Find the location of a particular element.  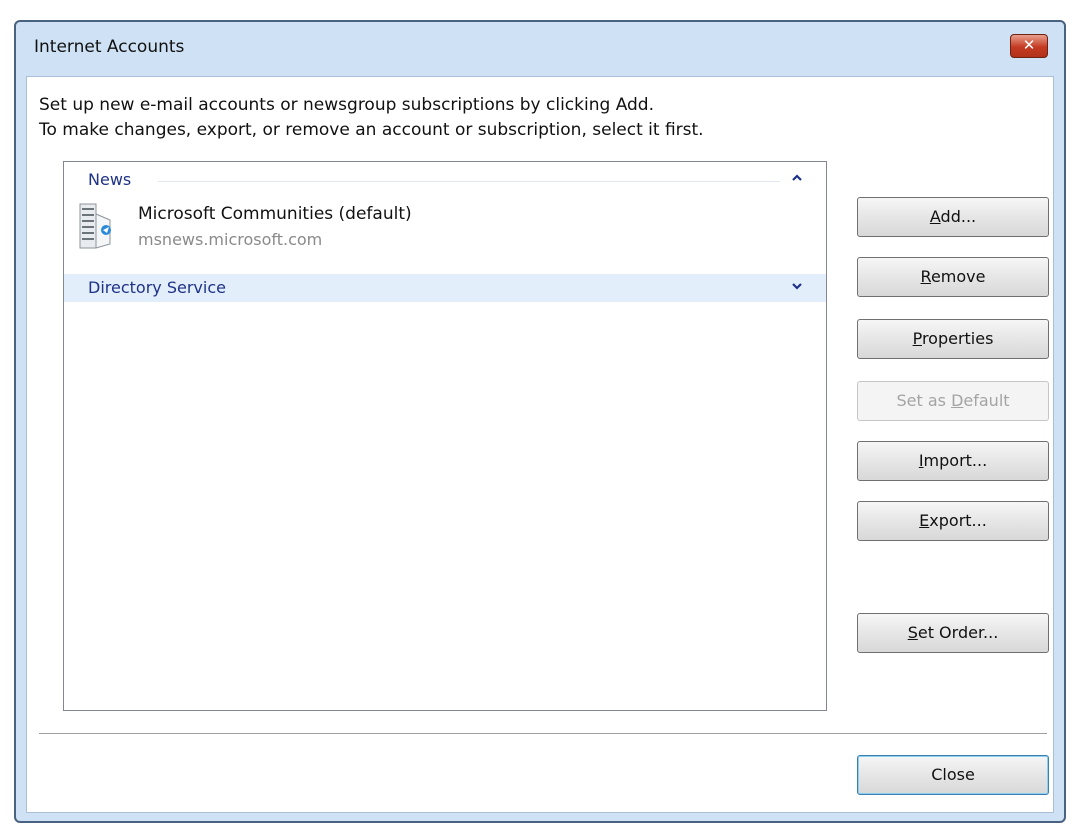

window-title: Internet Accounts is located at coordinates (109, 47).